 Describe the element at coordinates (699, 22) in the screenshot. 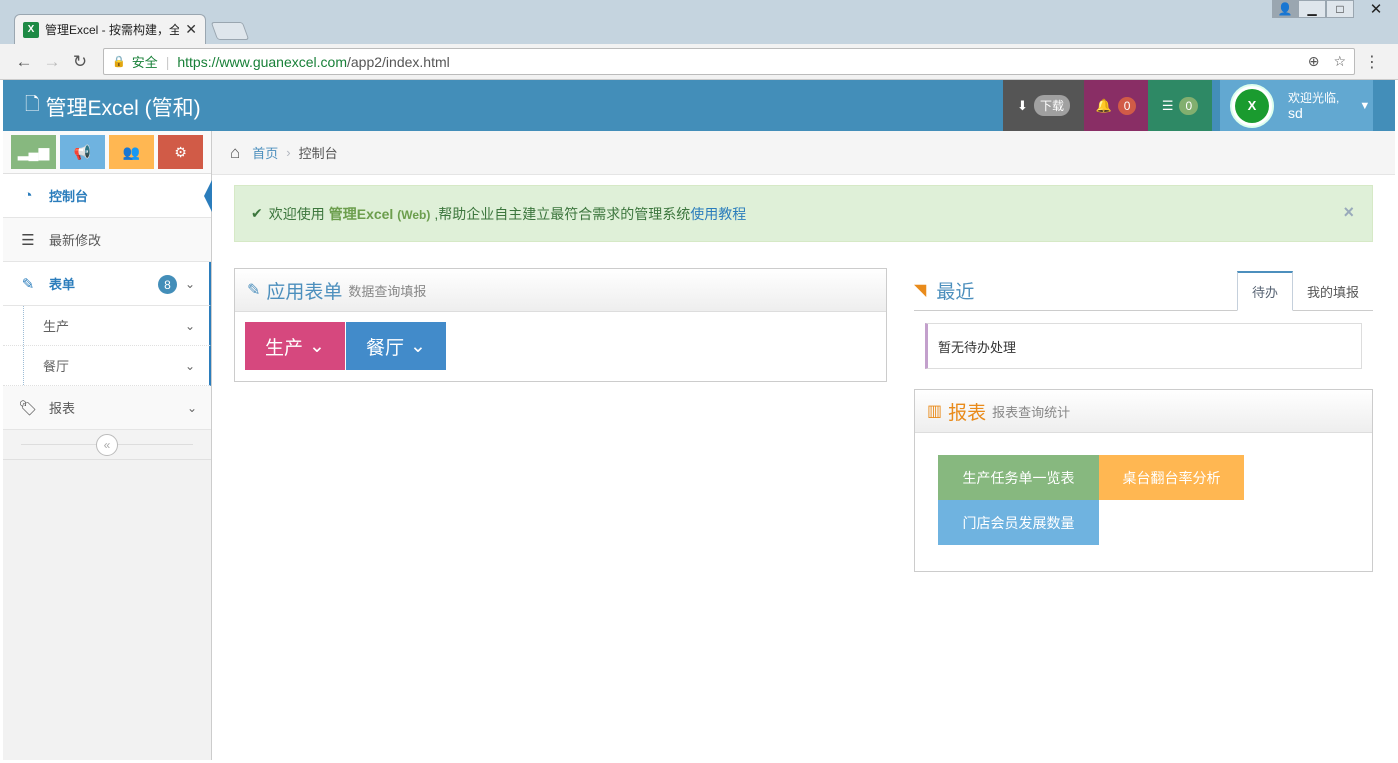

I see `browser-titlebar: X 管理Excel - 按需构建，全 ✕ 👤 ▁ □ ✕` at that location.